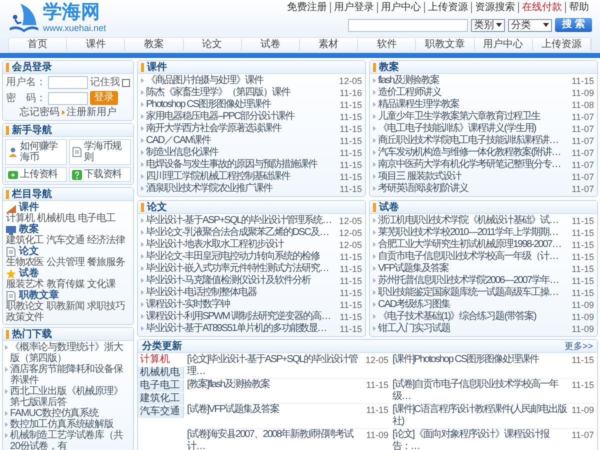 Image resolution: width=600 pixels, height=450 pixels. Describe the element at coordinates (97, 218) in the screenshot. I see `category-link: 电子电工` at that location.